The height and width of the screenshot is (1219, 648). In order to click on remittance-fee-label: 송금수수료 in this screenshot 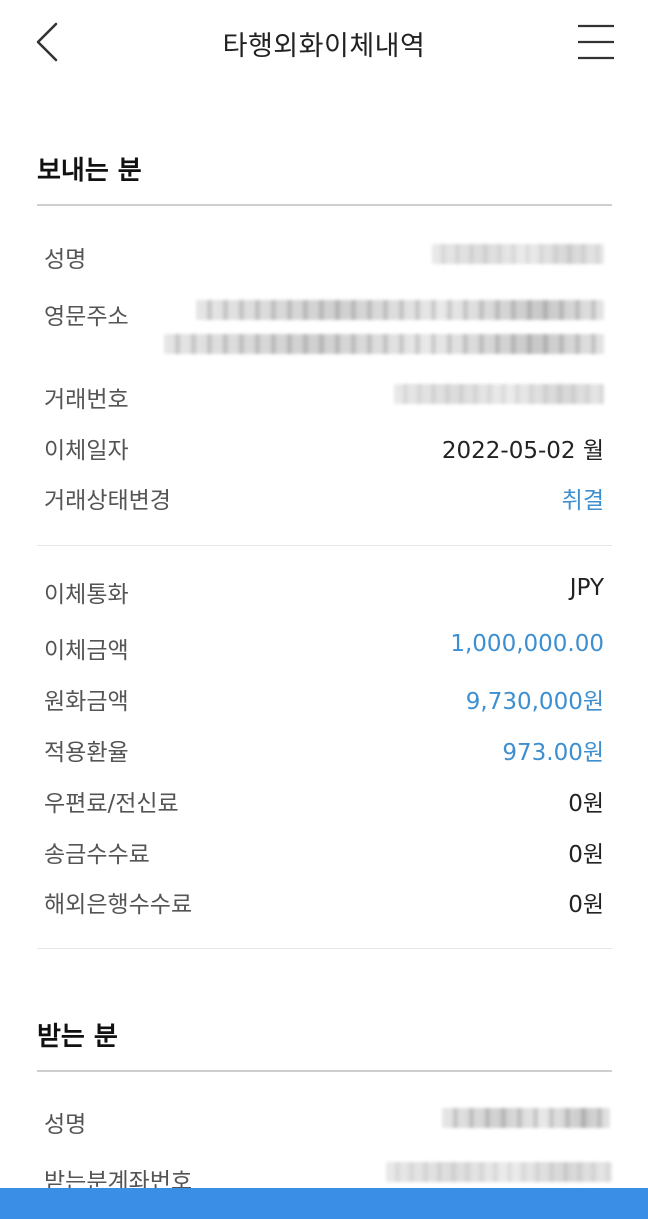, I will do `click(97, 855)`.